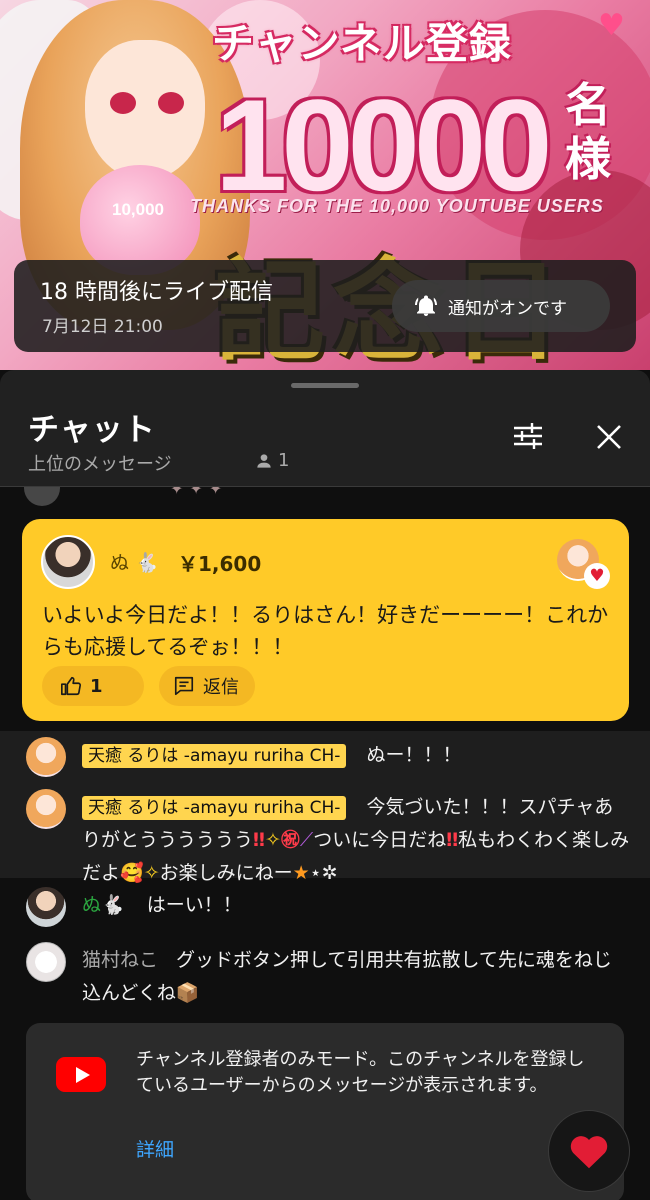 This screenshot has height=1200, width=650. What do you see at coordinates (138, 209) in the screenshot?
I see `pillow-text: 10,000` at bounding box center [138, 209].